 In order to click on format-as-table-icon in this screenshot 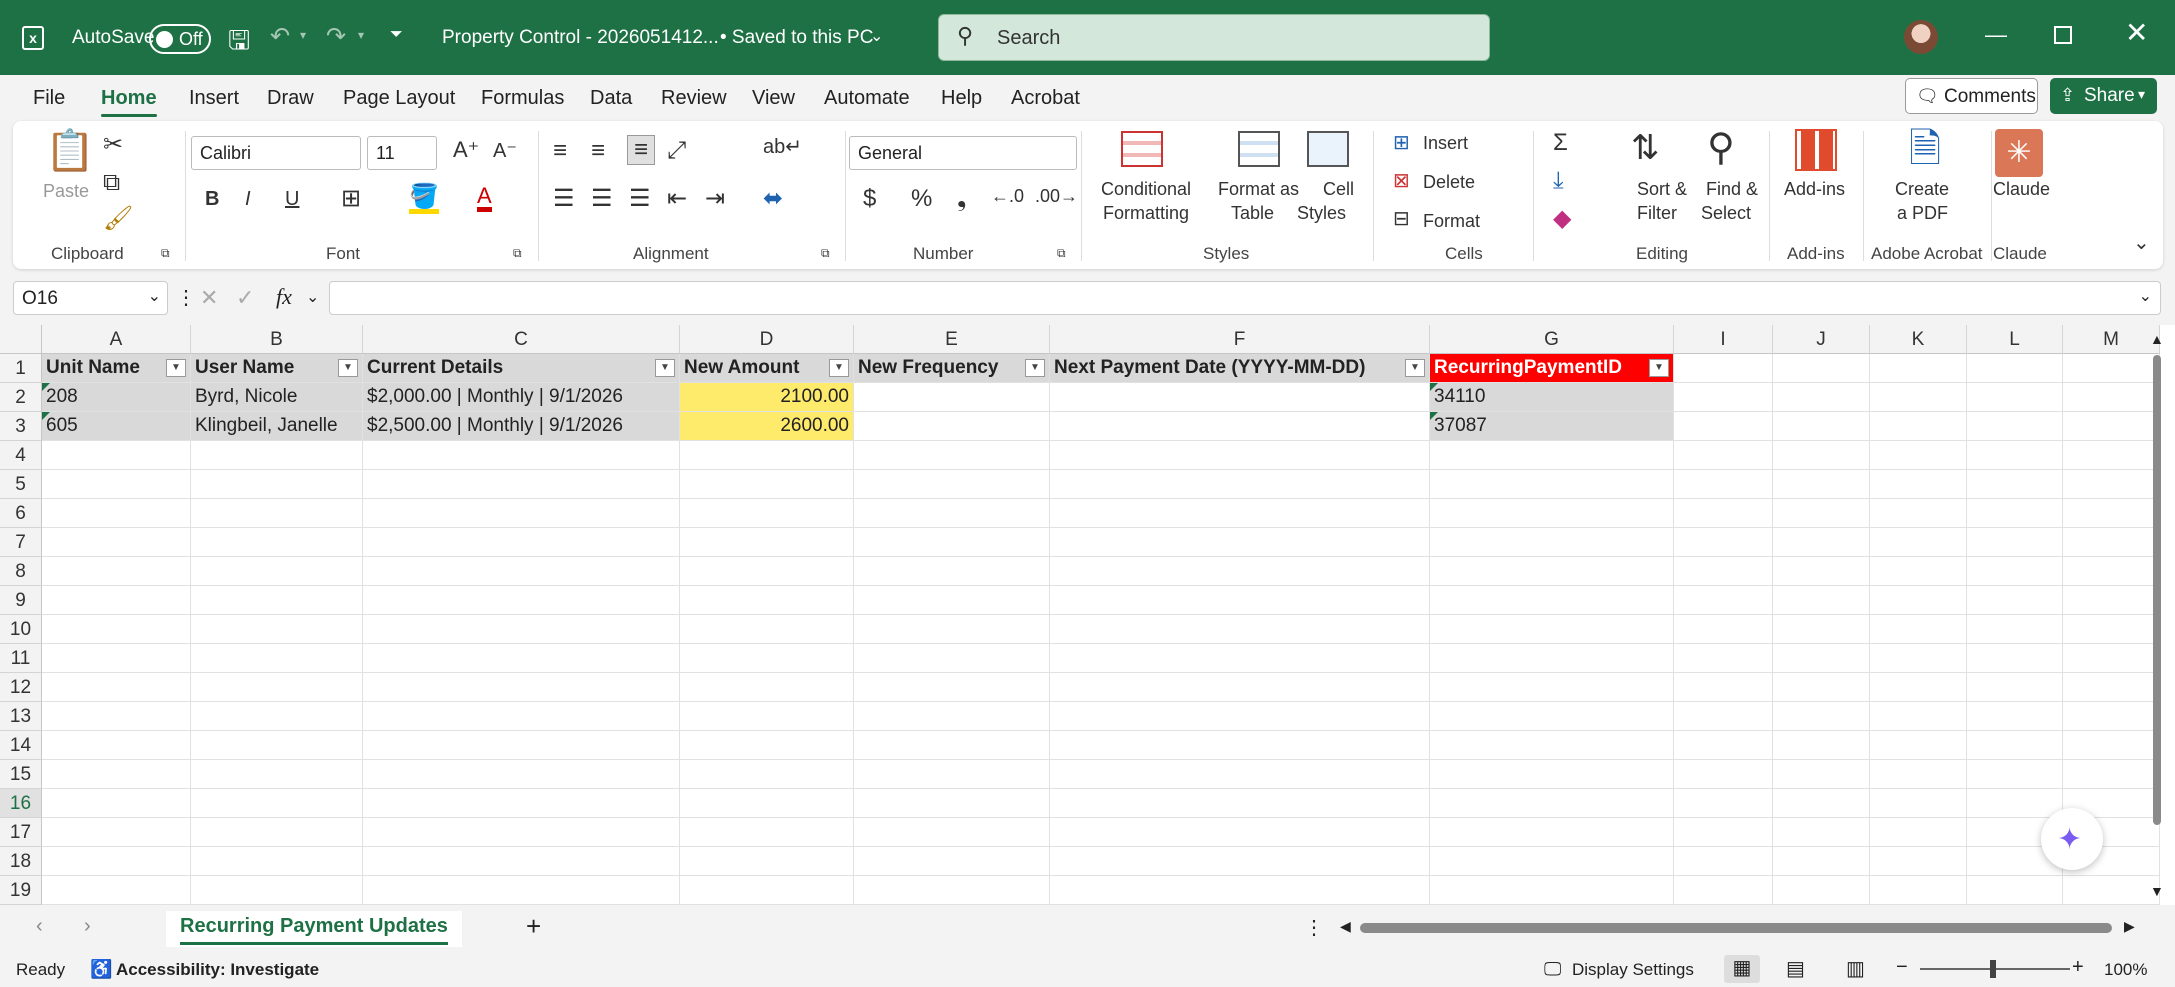, I will do `click(1259, 149)`.